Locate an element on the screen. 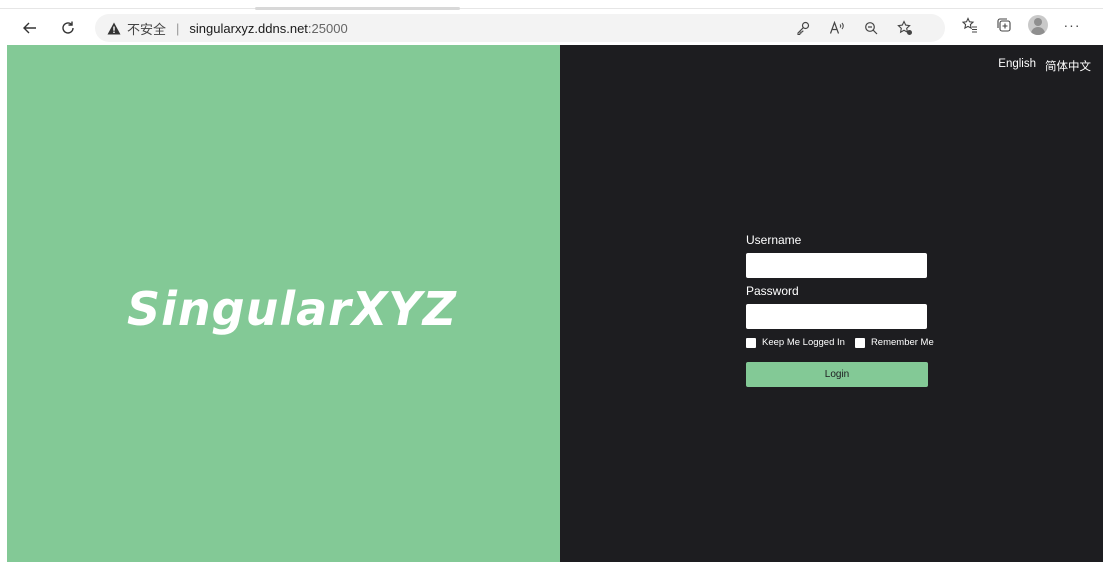 This screenshot has height=562, width=1103. login-button: Login is located at coordinates (837, 374).